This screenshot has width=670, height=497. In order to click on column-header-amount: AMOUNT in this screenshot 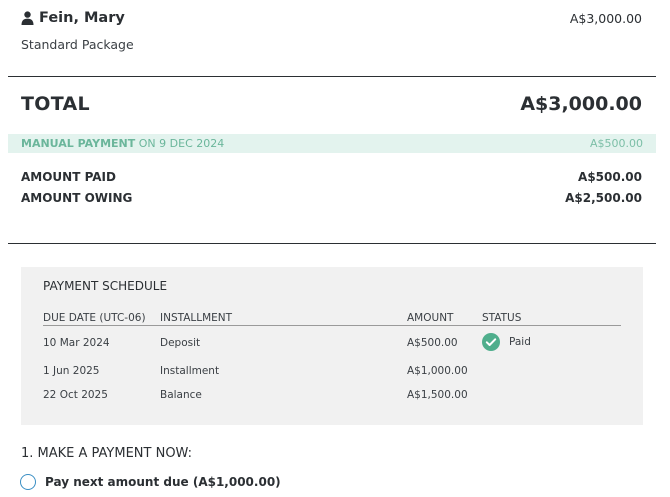, I will do `click(430, 318)`.